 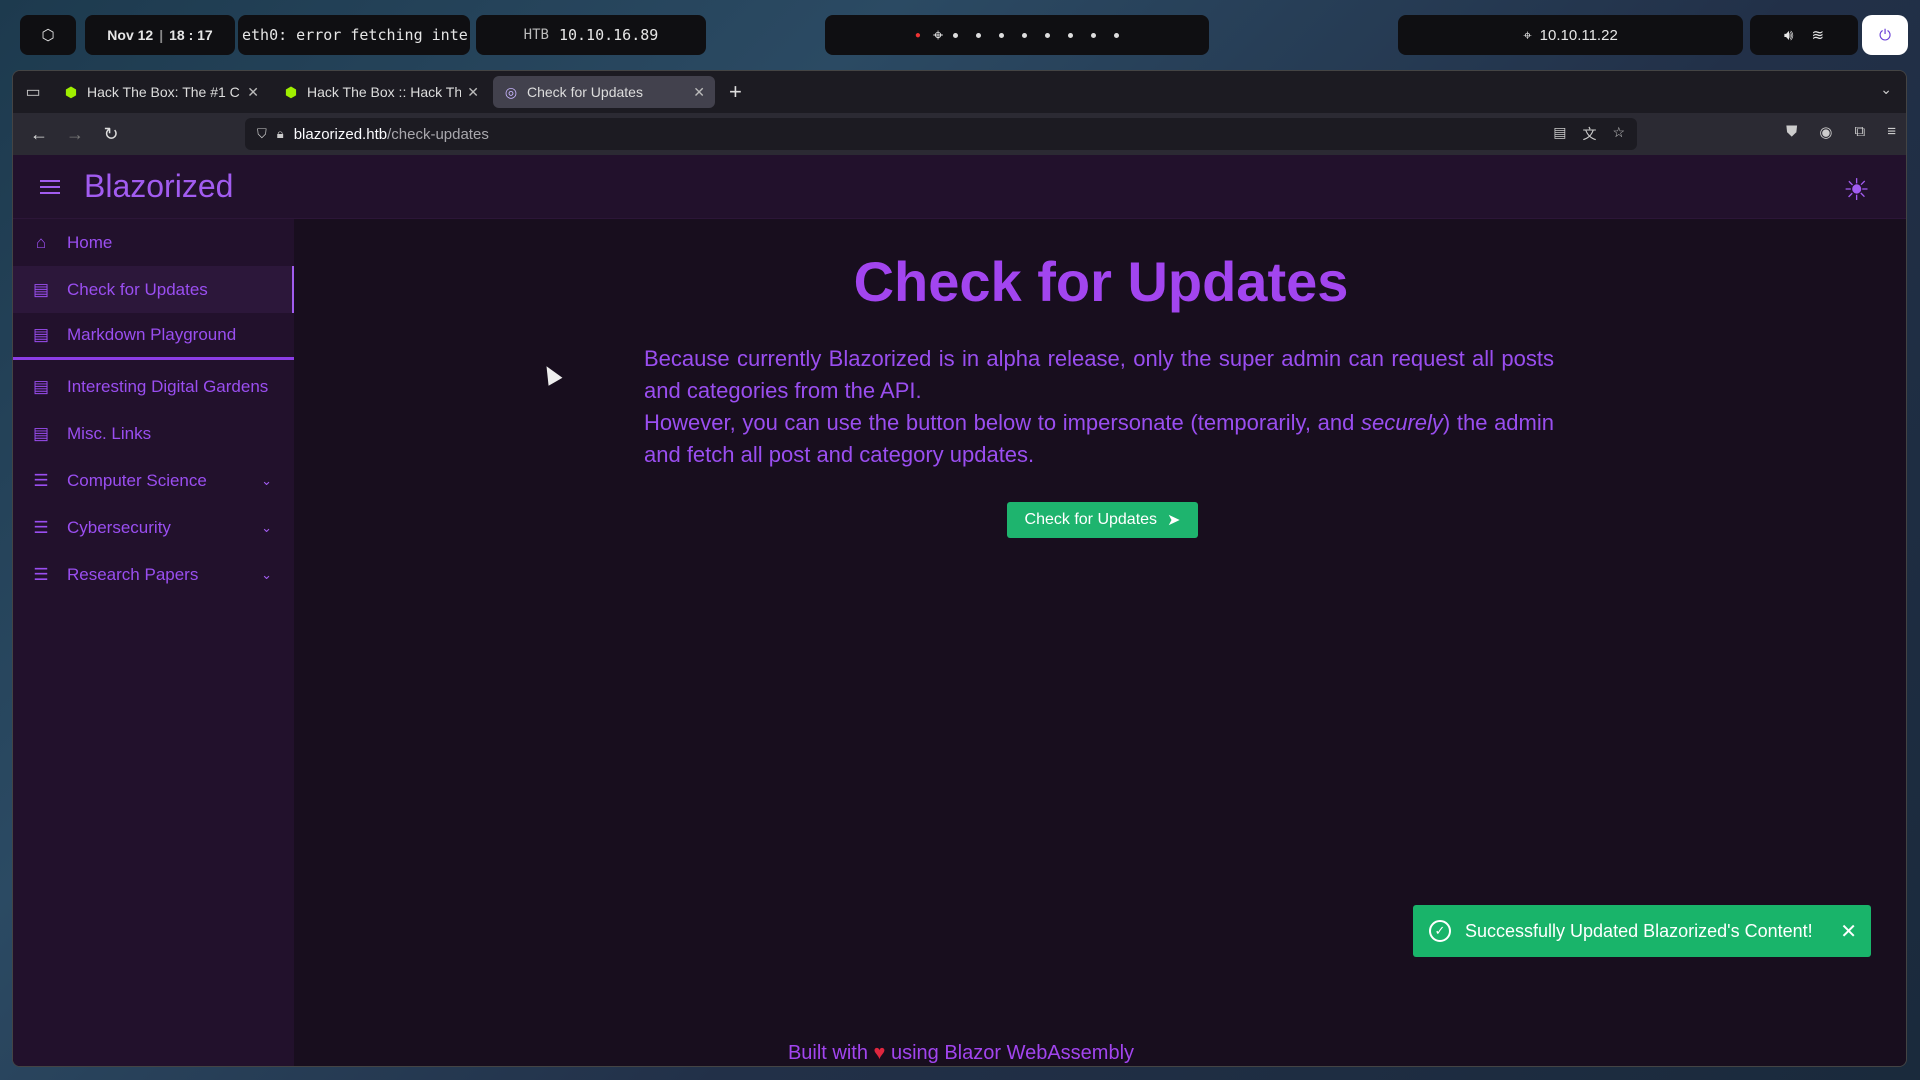 I want to click on crosshair-icon: ⌖, so click(x=938, y=34).